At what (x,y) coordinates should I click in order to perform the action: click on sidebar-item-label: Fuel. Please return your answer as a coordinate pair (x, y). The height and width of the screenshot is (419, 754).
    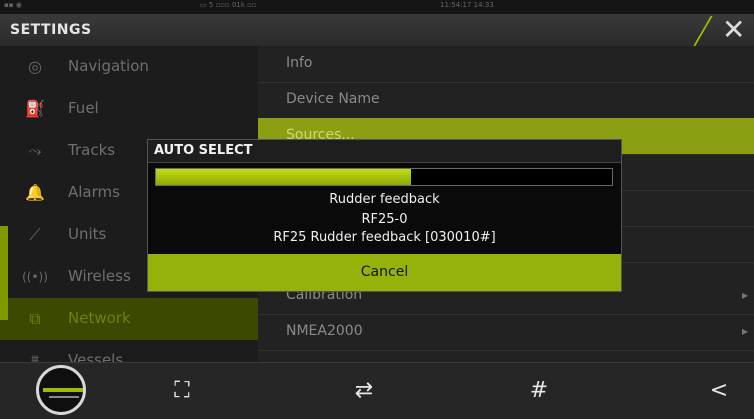
    Looking at the image, I should click on (83, 108).